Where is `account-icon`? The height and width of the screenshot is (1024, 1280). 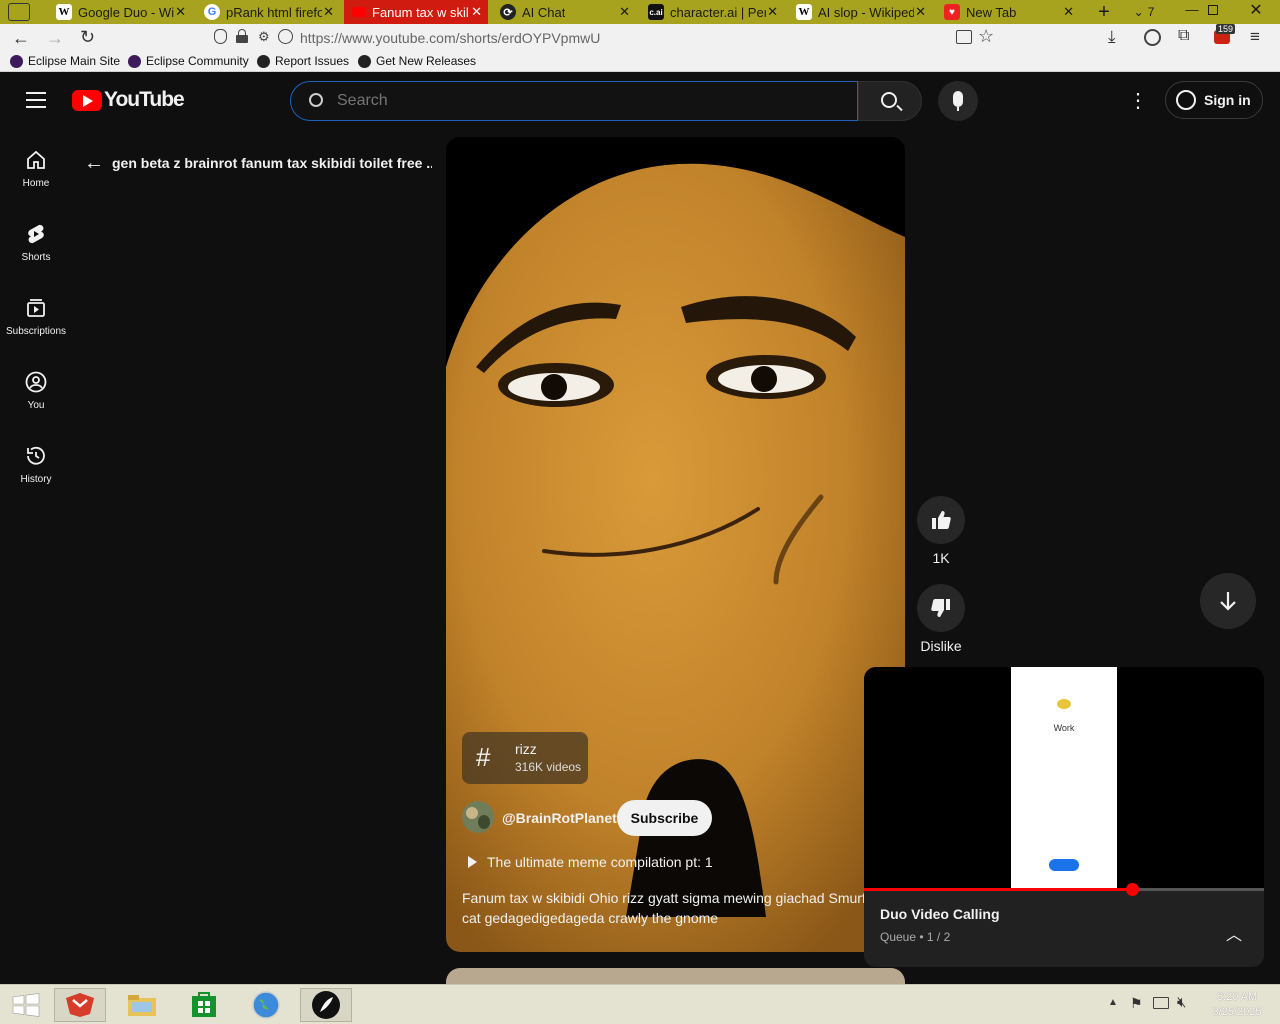
account-icon is located at coordinates (1152, 37).